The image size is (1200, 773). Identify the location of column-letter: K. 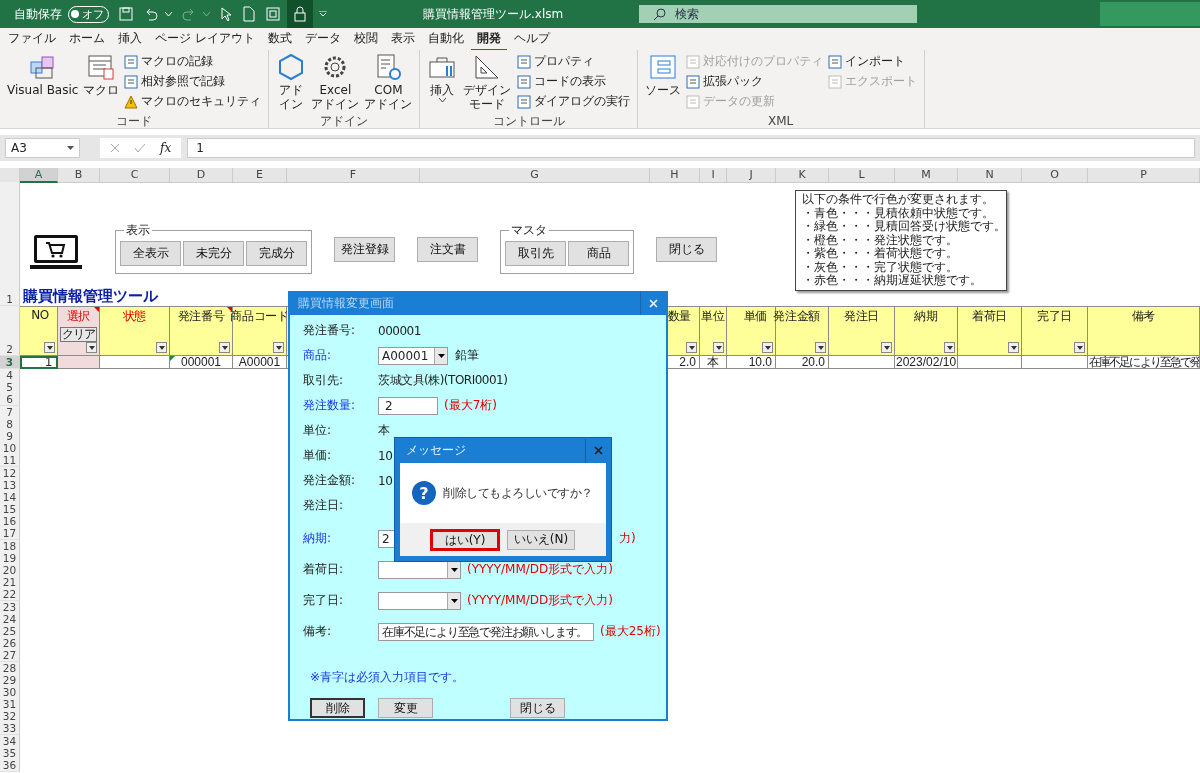
(802, 175).